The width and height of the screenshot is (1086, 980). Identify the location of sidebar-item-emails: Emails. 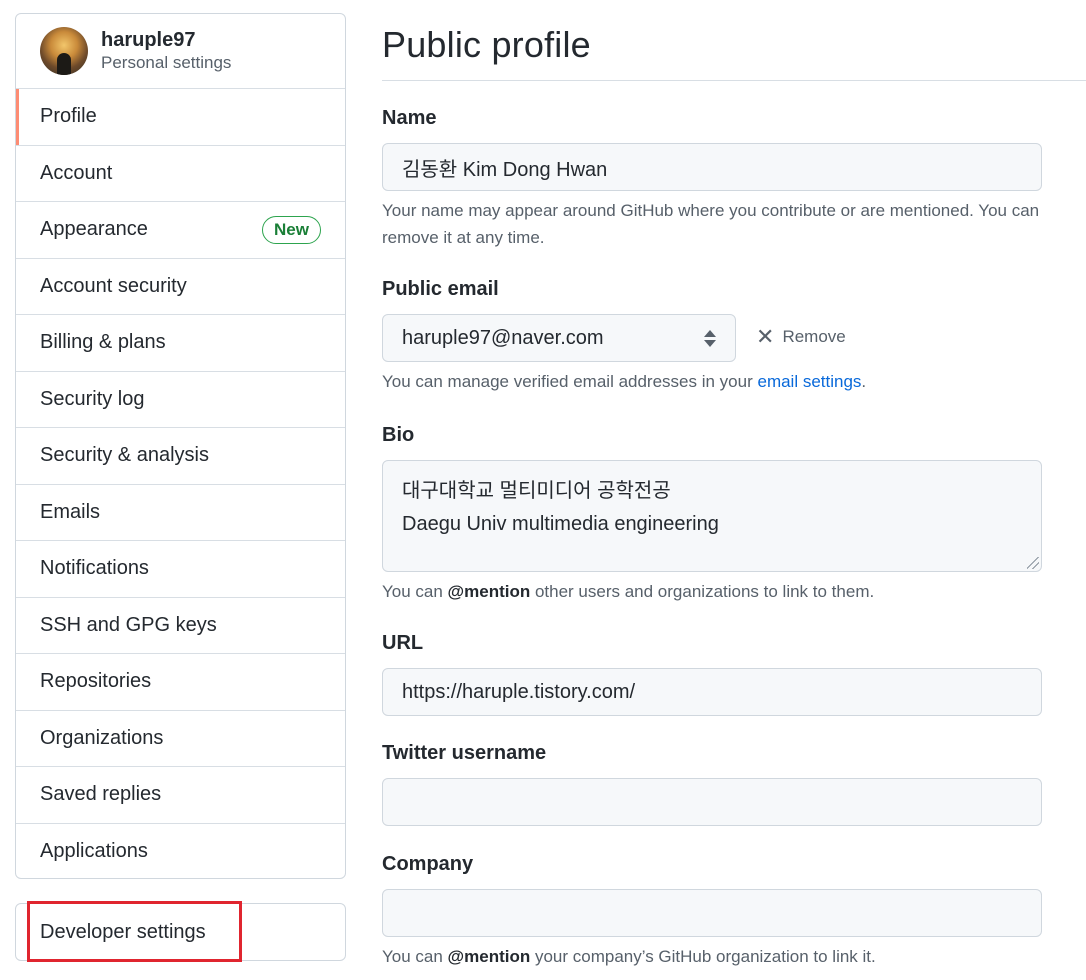
(180, 513).